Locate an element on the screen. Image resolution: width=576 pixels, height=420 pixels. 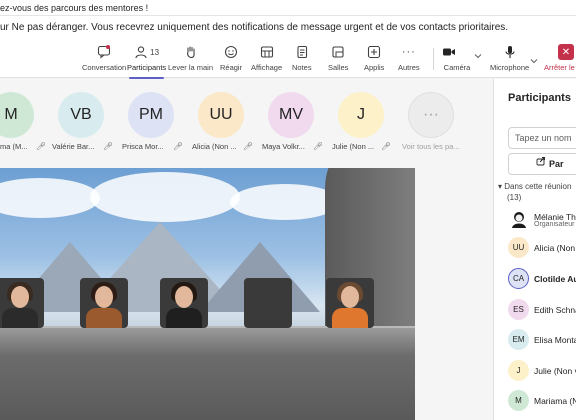
react-label: Réagir is located at coordinates (231, 67).